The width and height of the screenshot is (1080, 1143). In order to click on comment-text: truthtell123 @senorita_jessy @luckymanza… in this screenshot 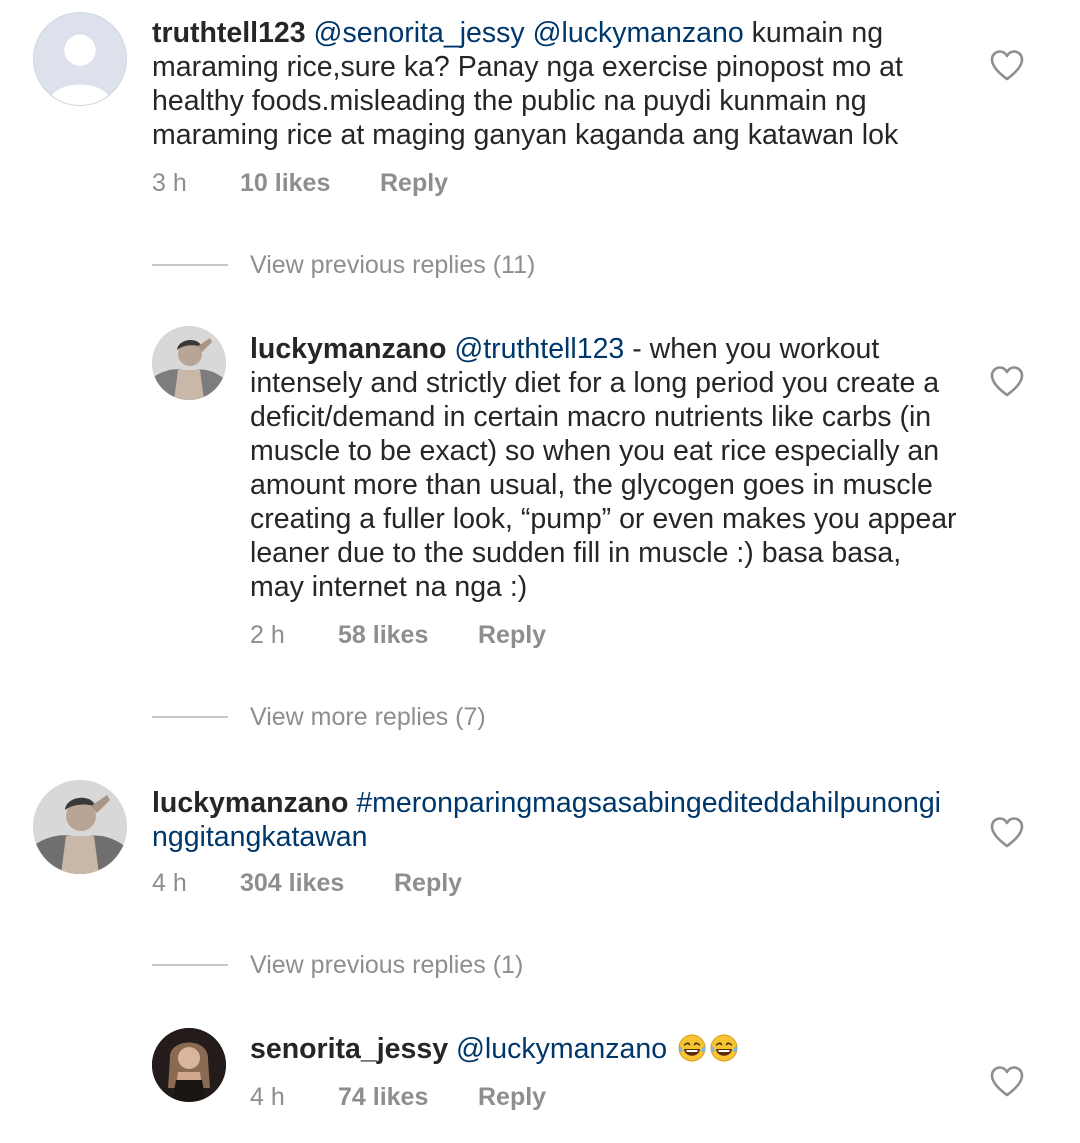, I will do `click(547, 84)`.